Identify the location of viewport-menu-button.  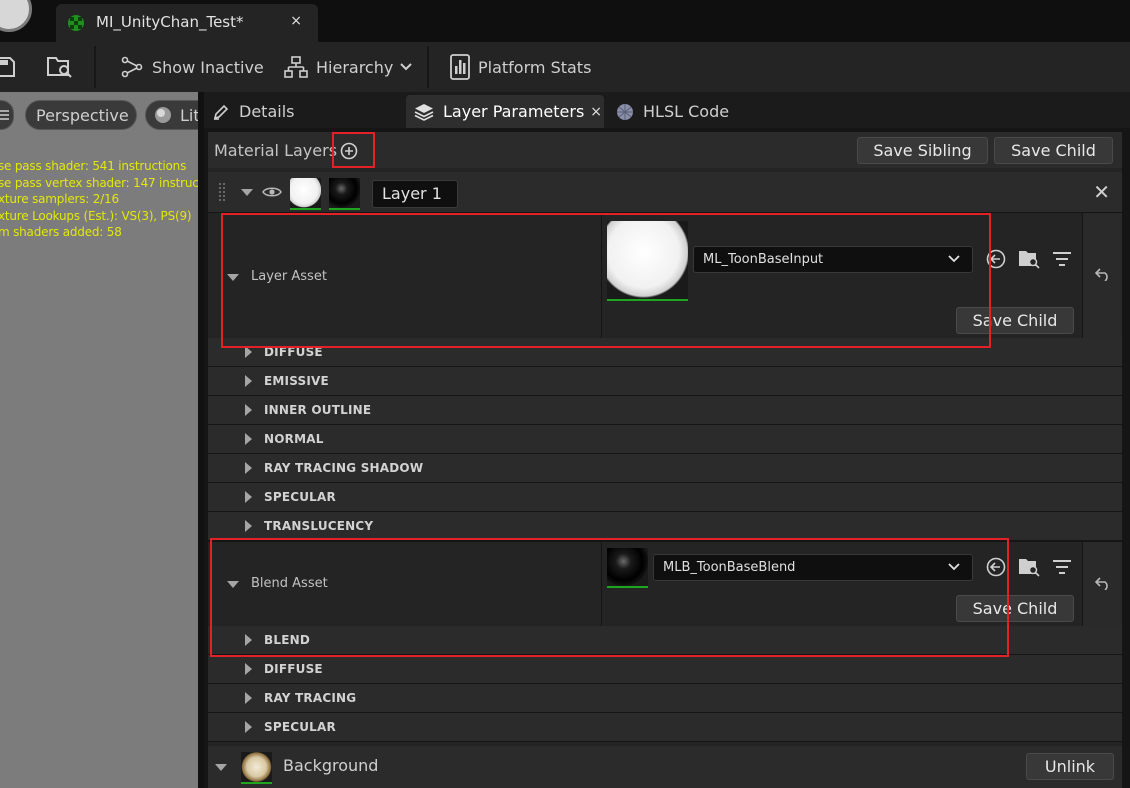
(7, 115).